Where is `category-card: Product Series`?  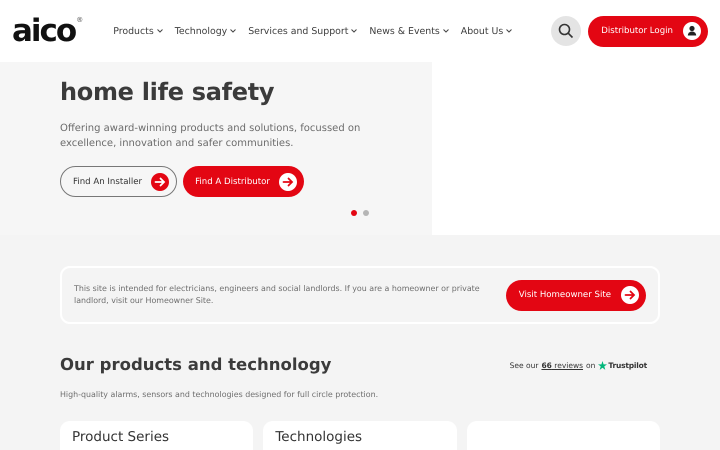
category-card: Product Series is located at coordinates (157, 435).